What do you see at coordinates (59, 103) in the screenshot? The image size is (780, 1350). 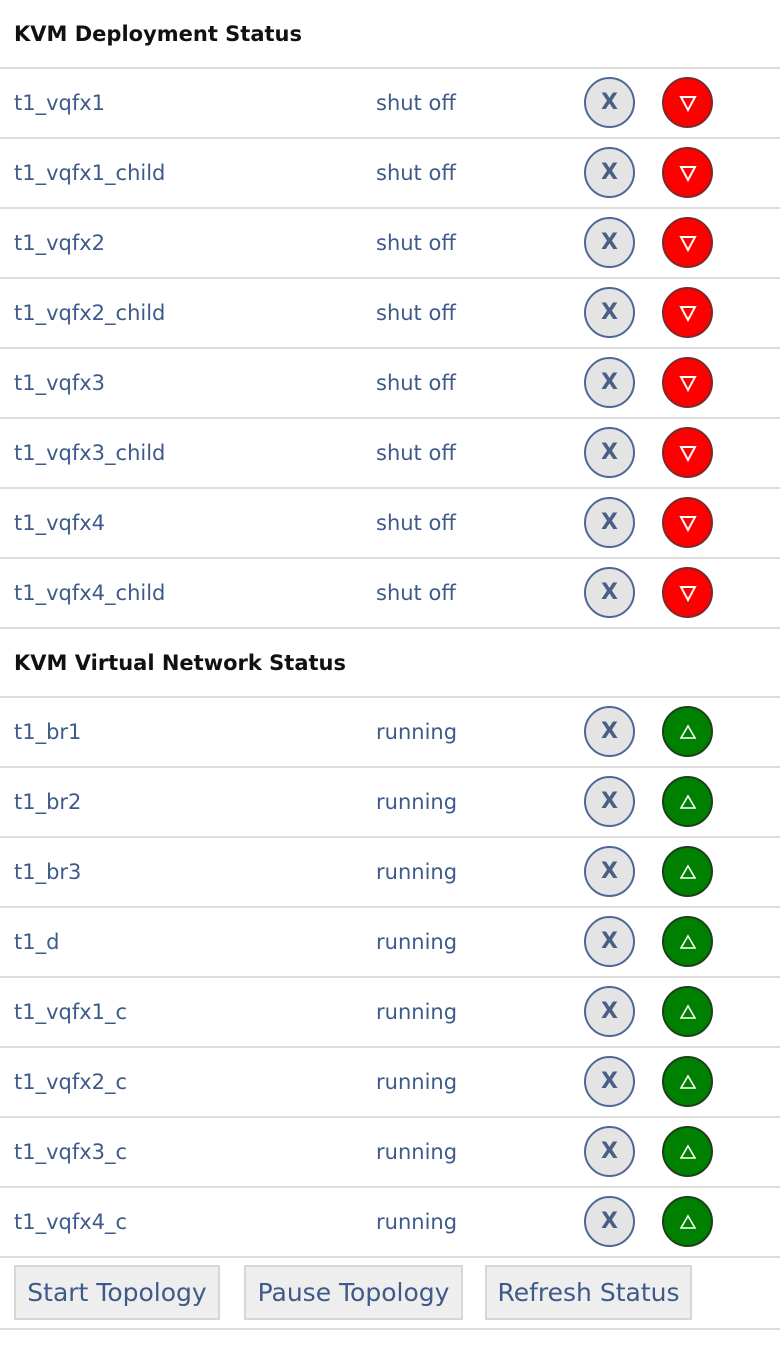 I see `vm-name: t1_vqfx1` at bounding box center [59, 103].